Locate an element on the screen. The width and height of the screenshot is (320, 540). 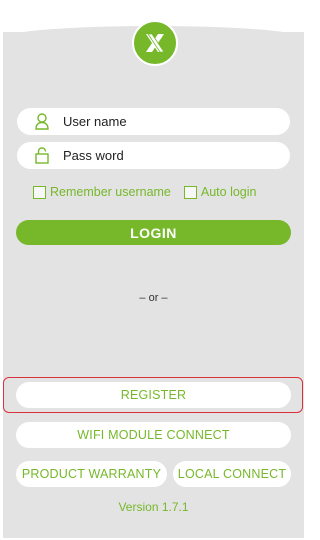
wifi-module-connect-label: WIFI MODULE CONNECT is located at coordinates (153, 435).